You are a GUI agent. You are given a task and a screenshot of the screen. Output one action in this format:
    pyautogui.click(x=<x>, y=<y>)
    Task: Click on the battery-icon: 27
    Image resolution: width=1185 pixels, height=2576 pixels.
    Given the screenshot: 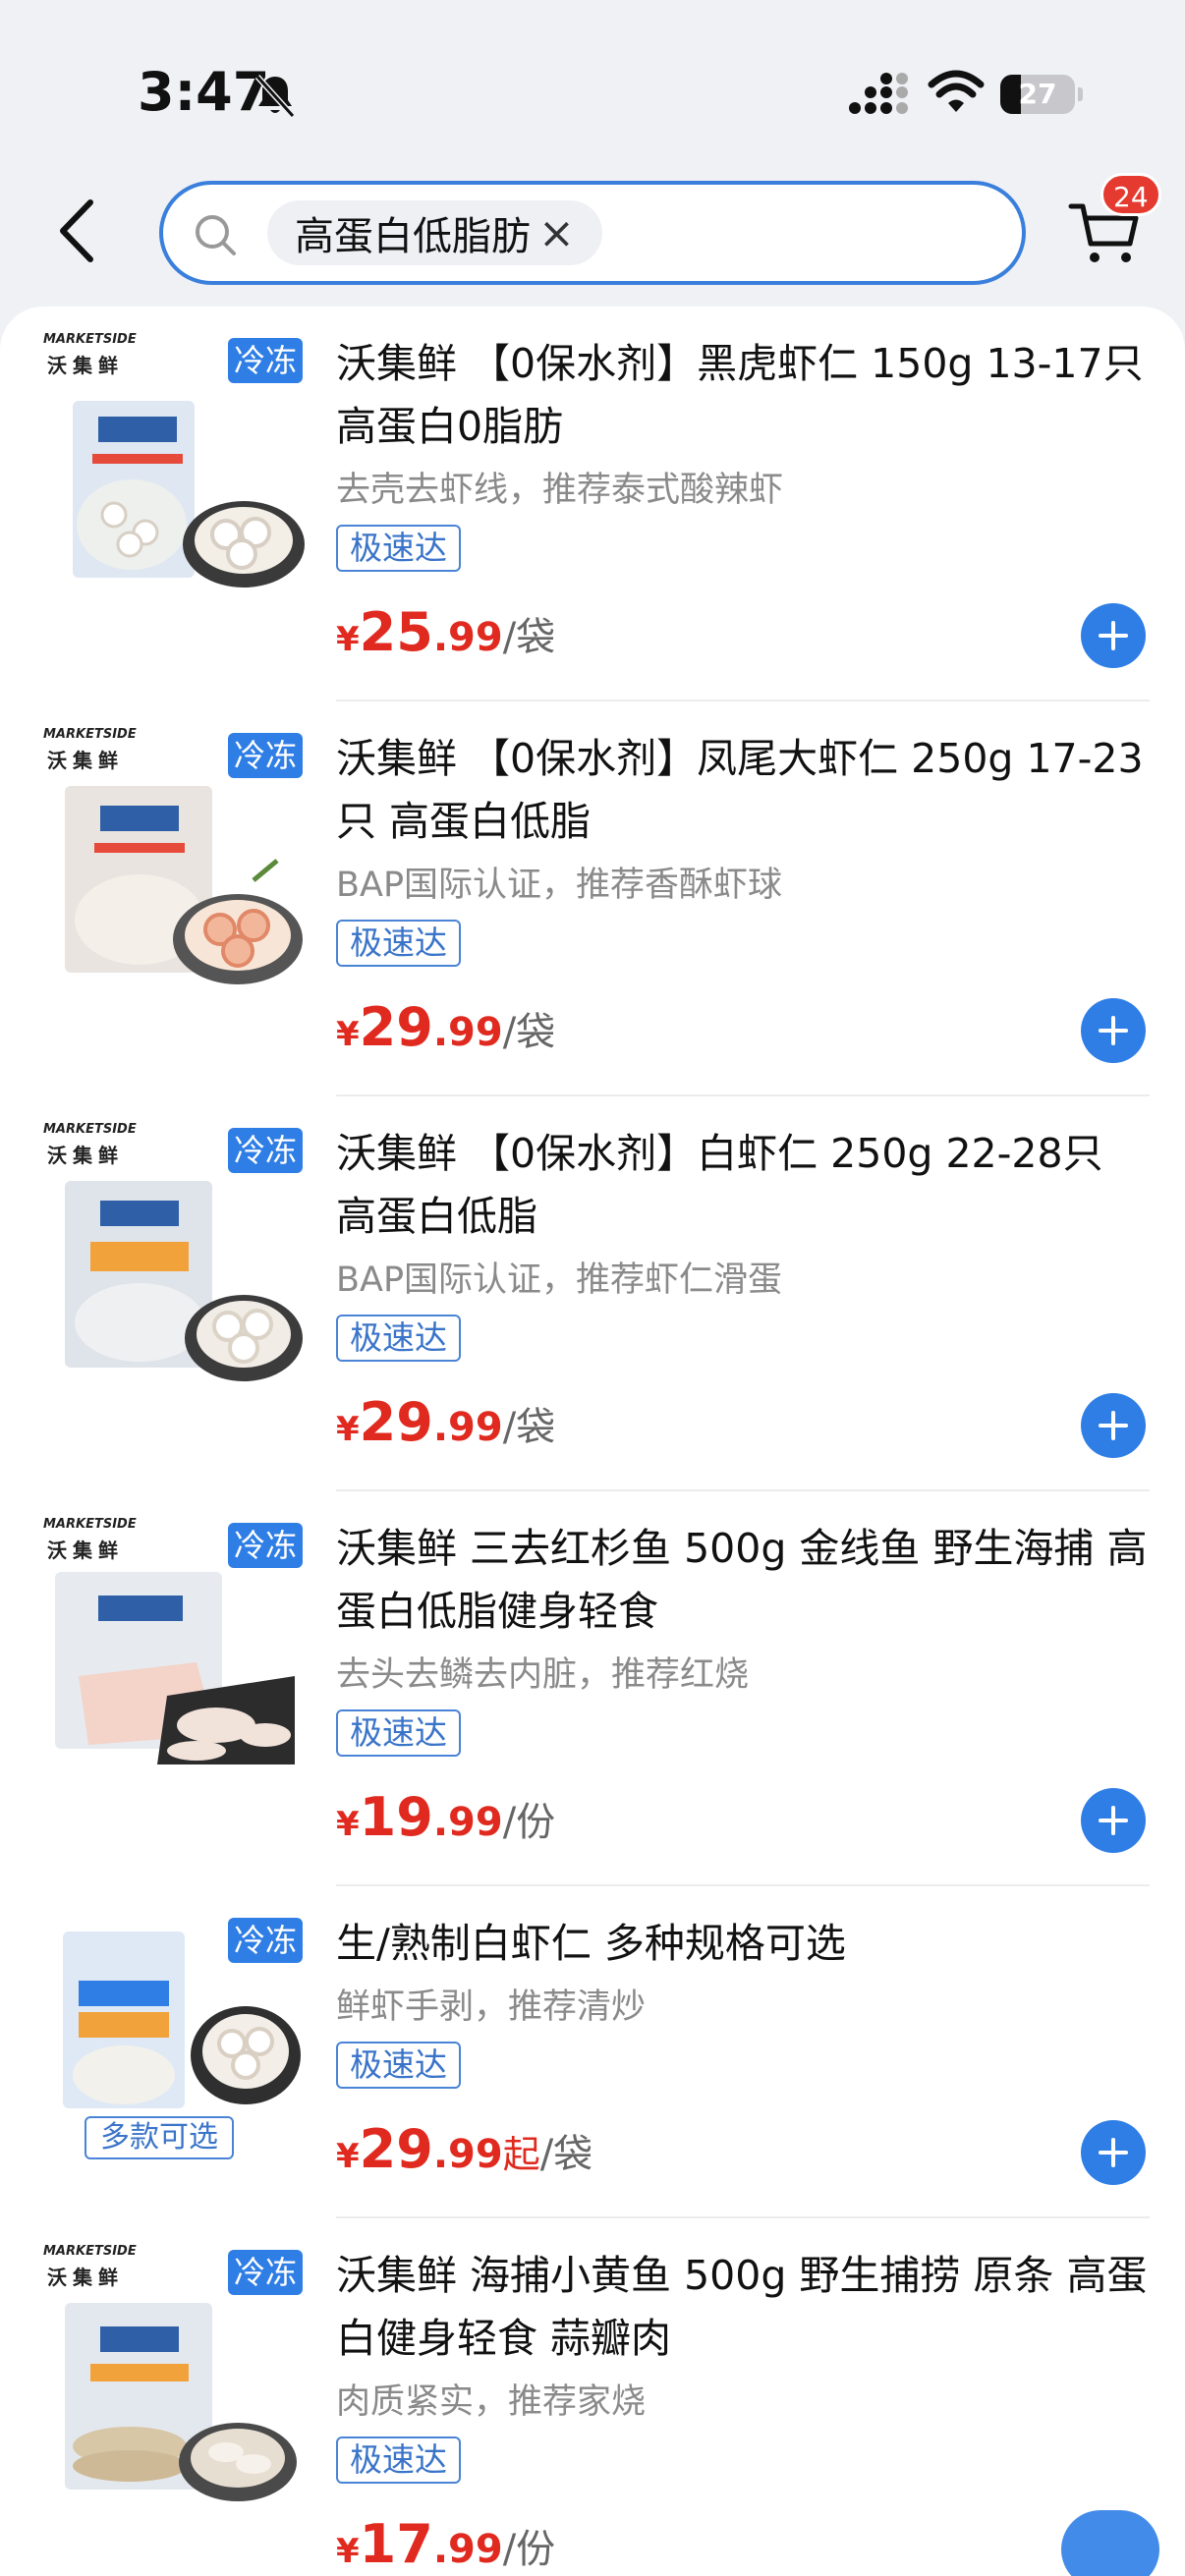 What is the action you would take?
    pyautogui.click(x=1041, y=94)
    